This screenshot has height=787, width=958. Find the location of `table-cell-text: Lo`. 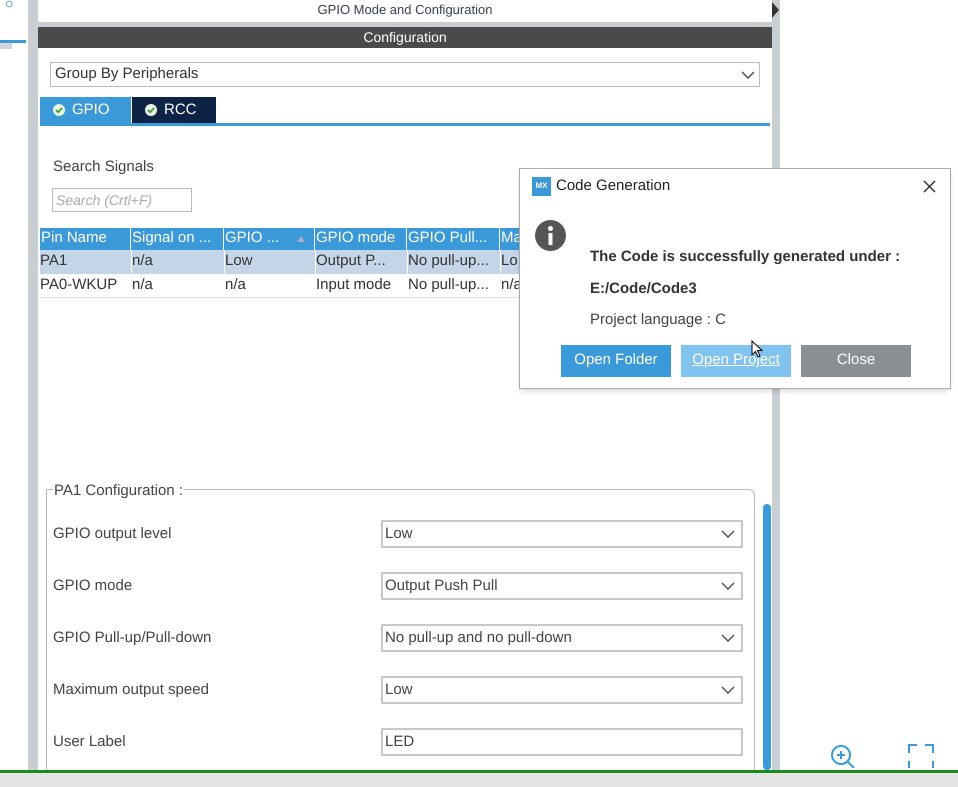

table-cell-text: Lo is located at coordinates (509, 261).